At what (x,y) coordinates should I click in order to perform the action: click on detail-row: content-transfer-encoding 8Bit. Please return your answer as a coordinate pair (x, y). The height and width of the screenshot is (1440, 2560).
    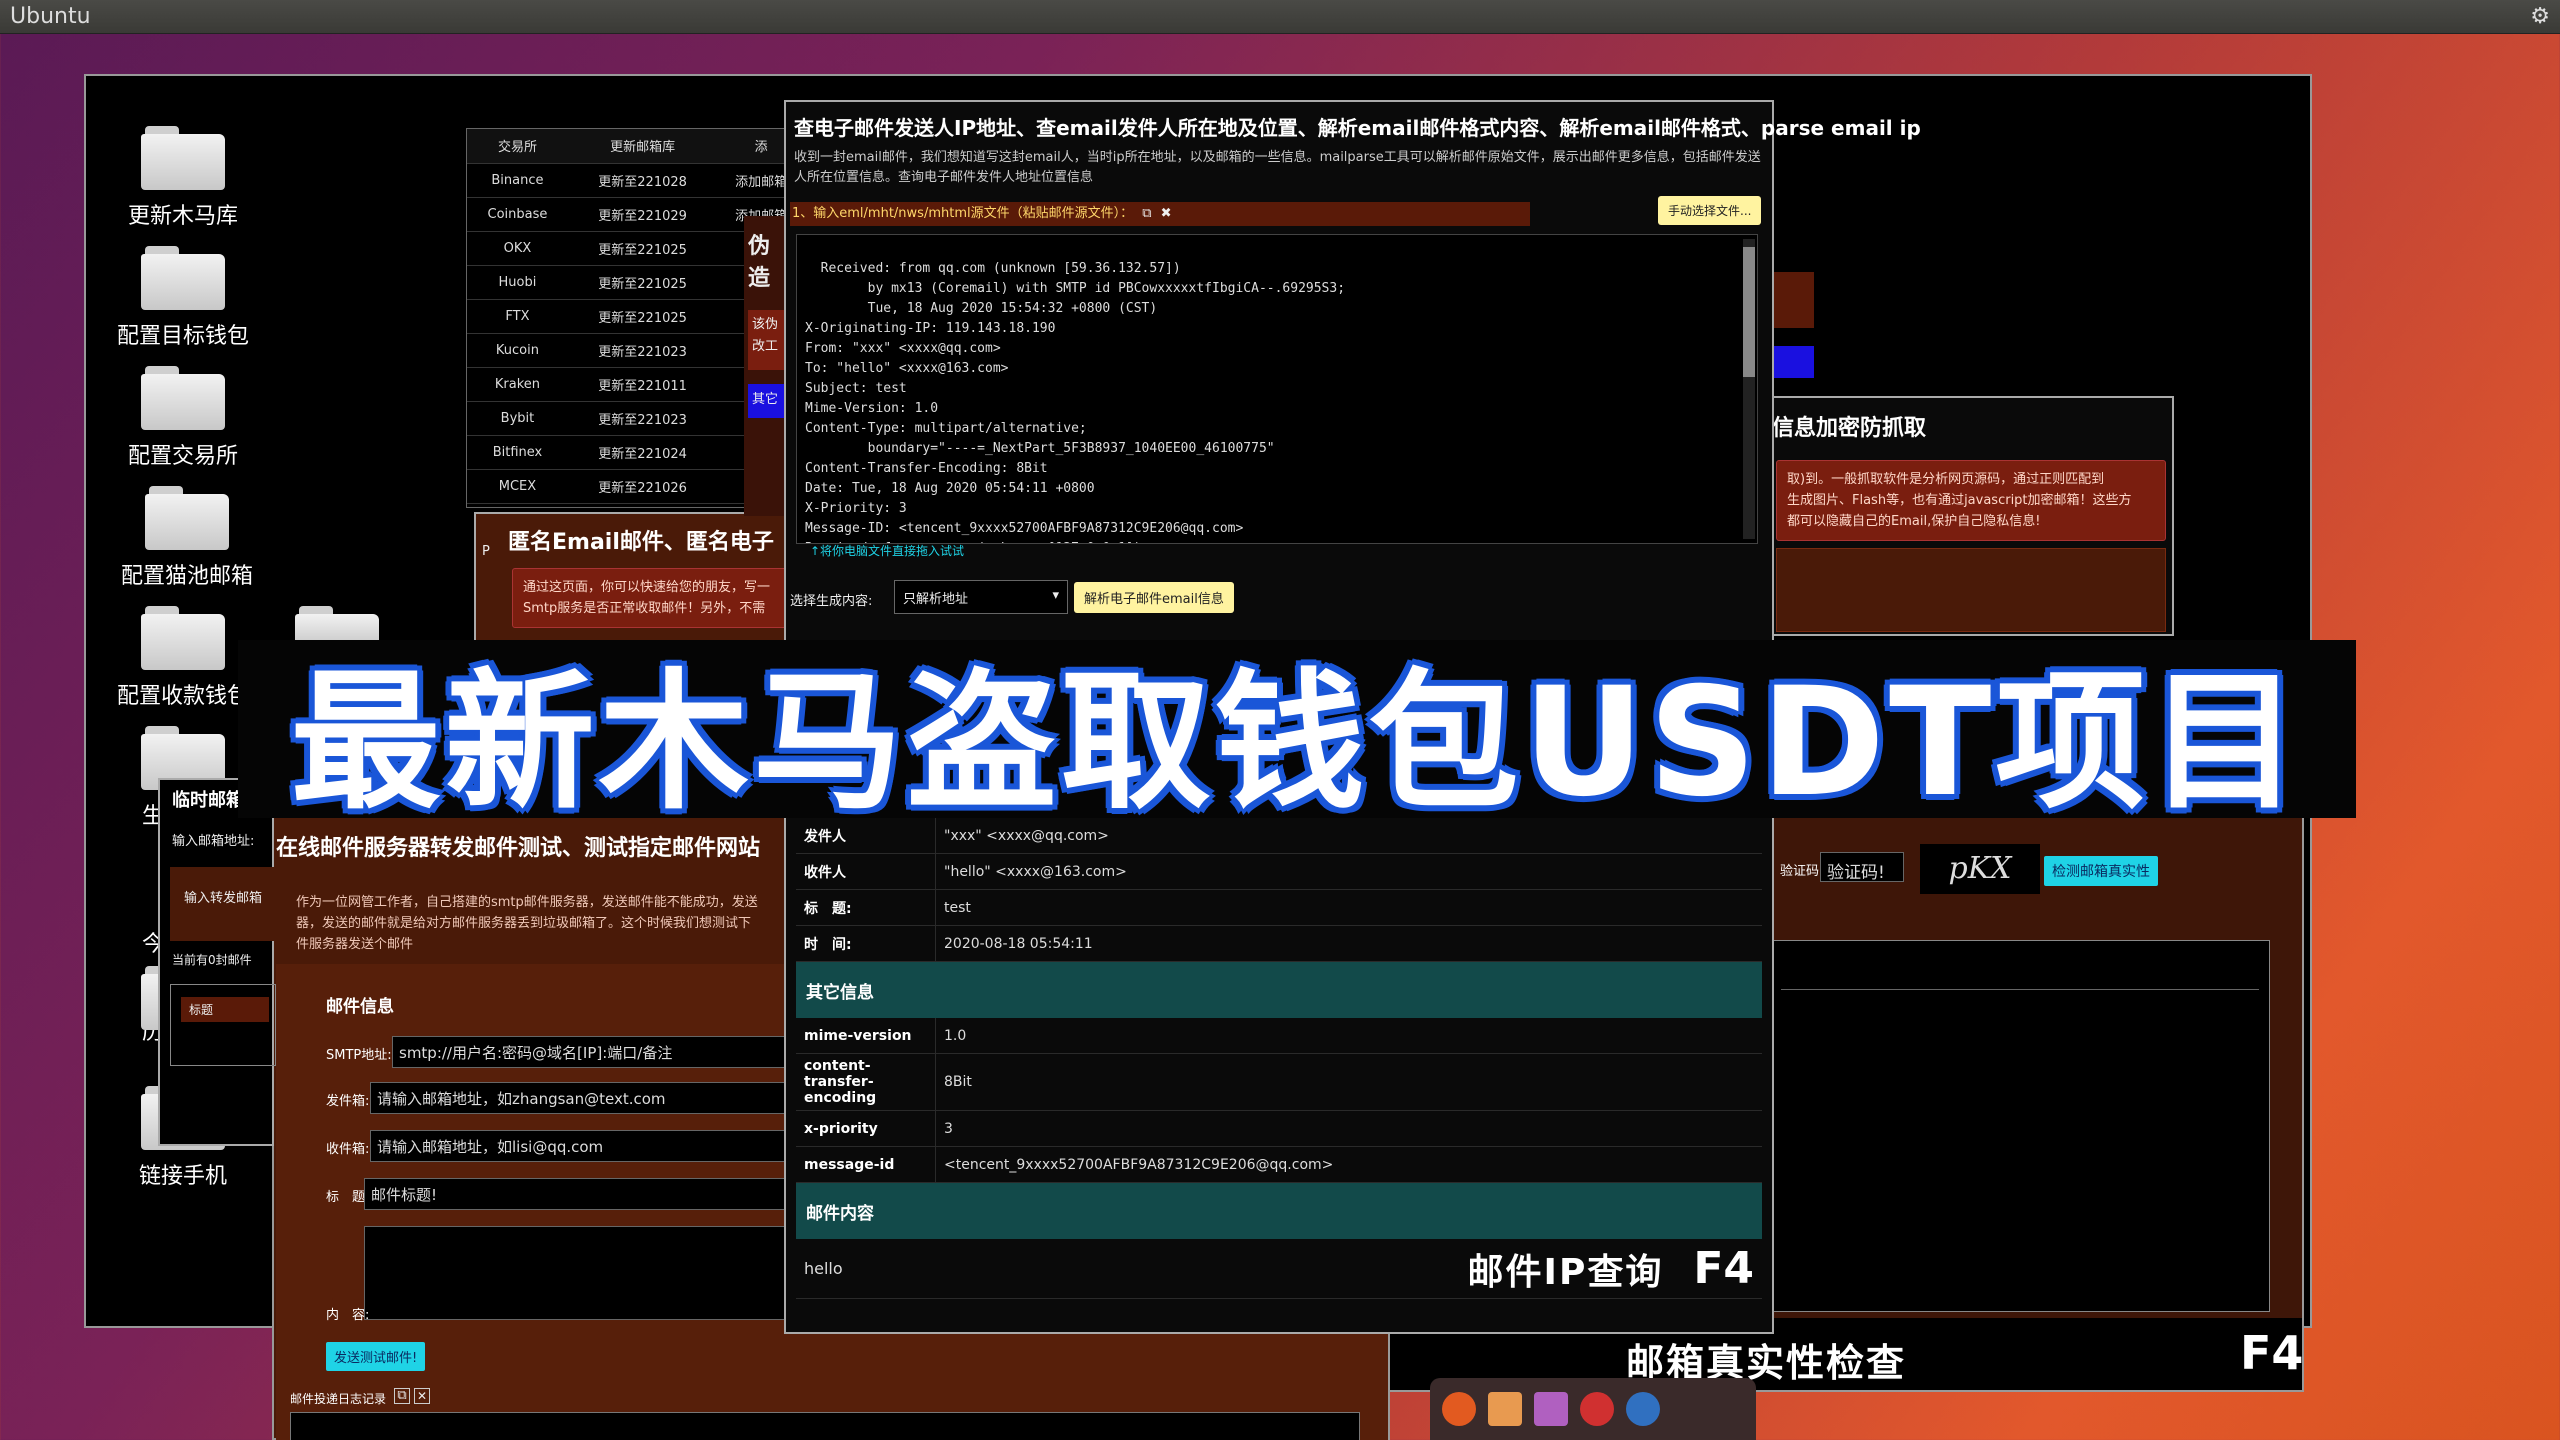
    Looking at the image, I should click on (1279, 1082).